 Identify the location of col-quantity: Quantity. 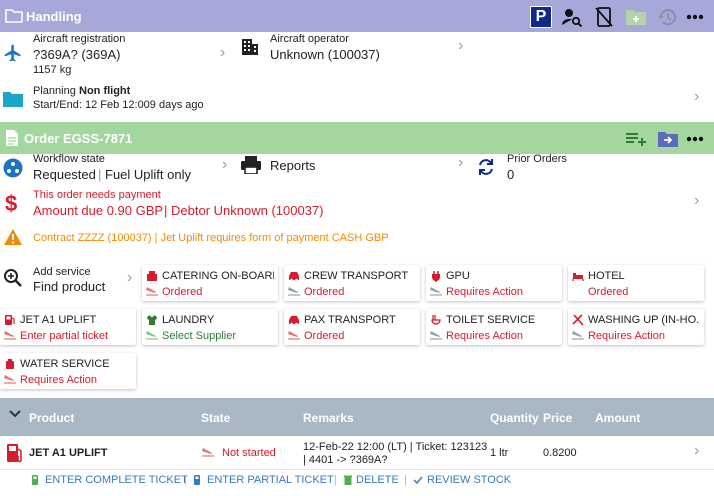
(514, 418).